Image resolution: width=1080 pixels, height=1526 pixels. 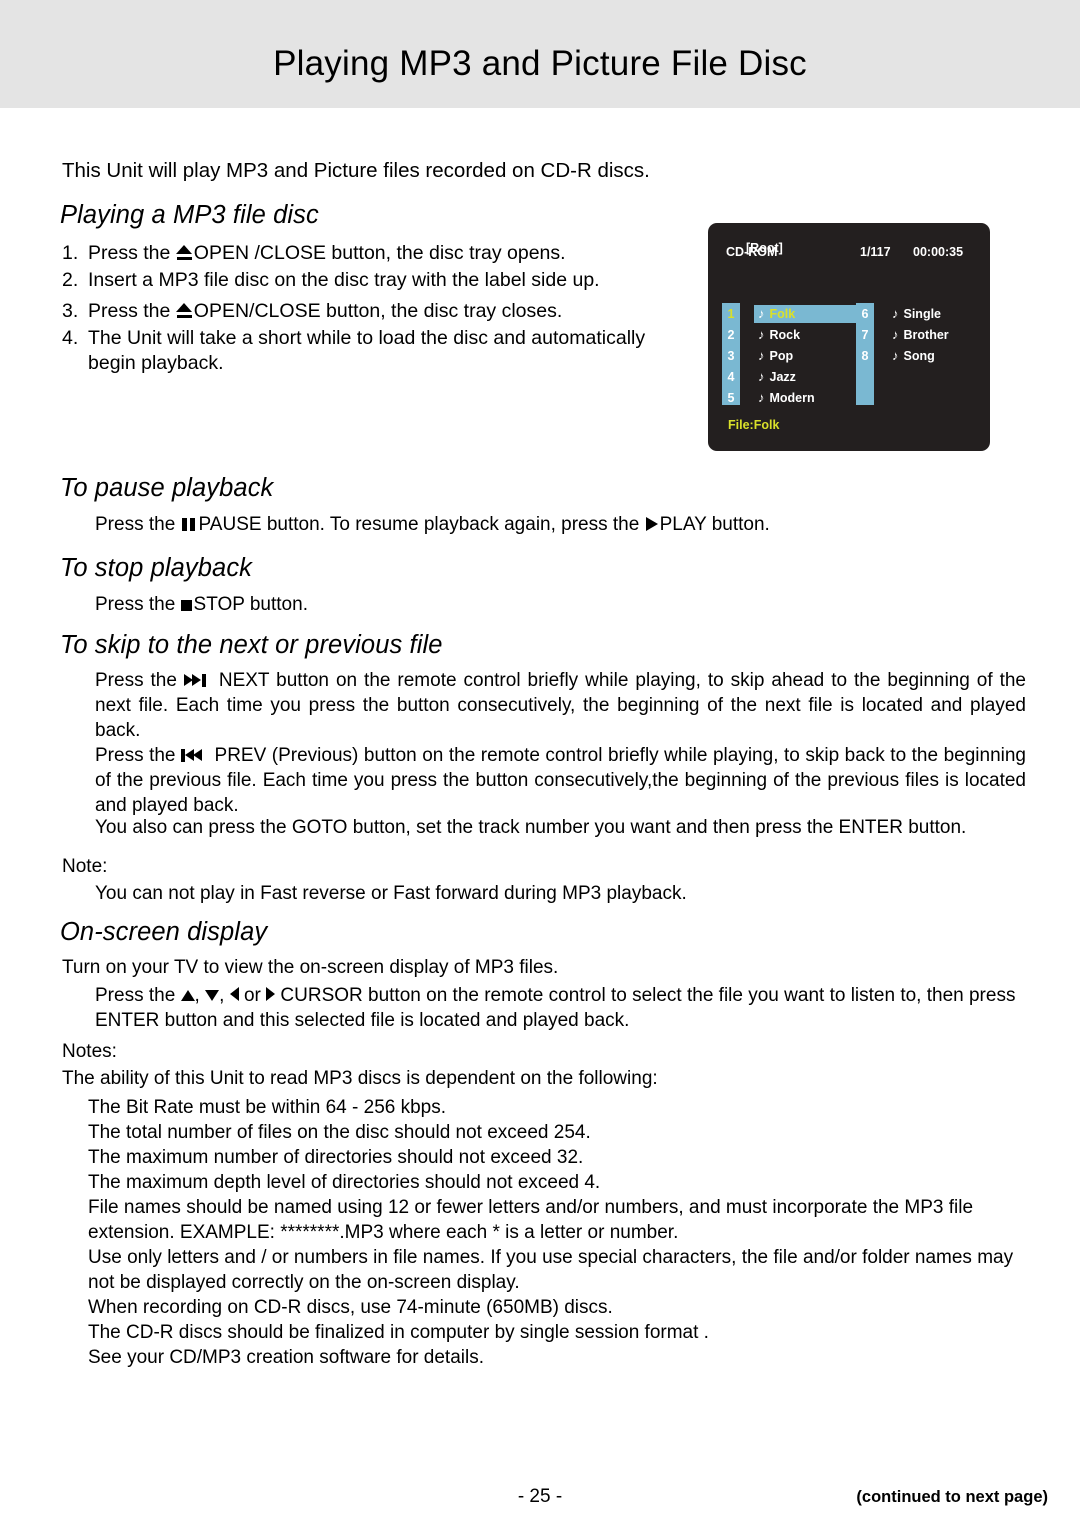 I want to click on osd-file-name-wrap: ♪ Song, so click(x=914, y=356).